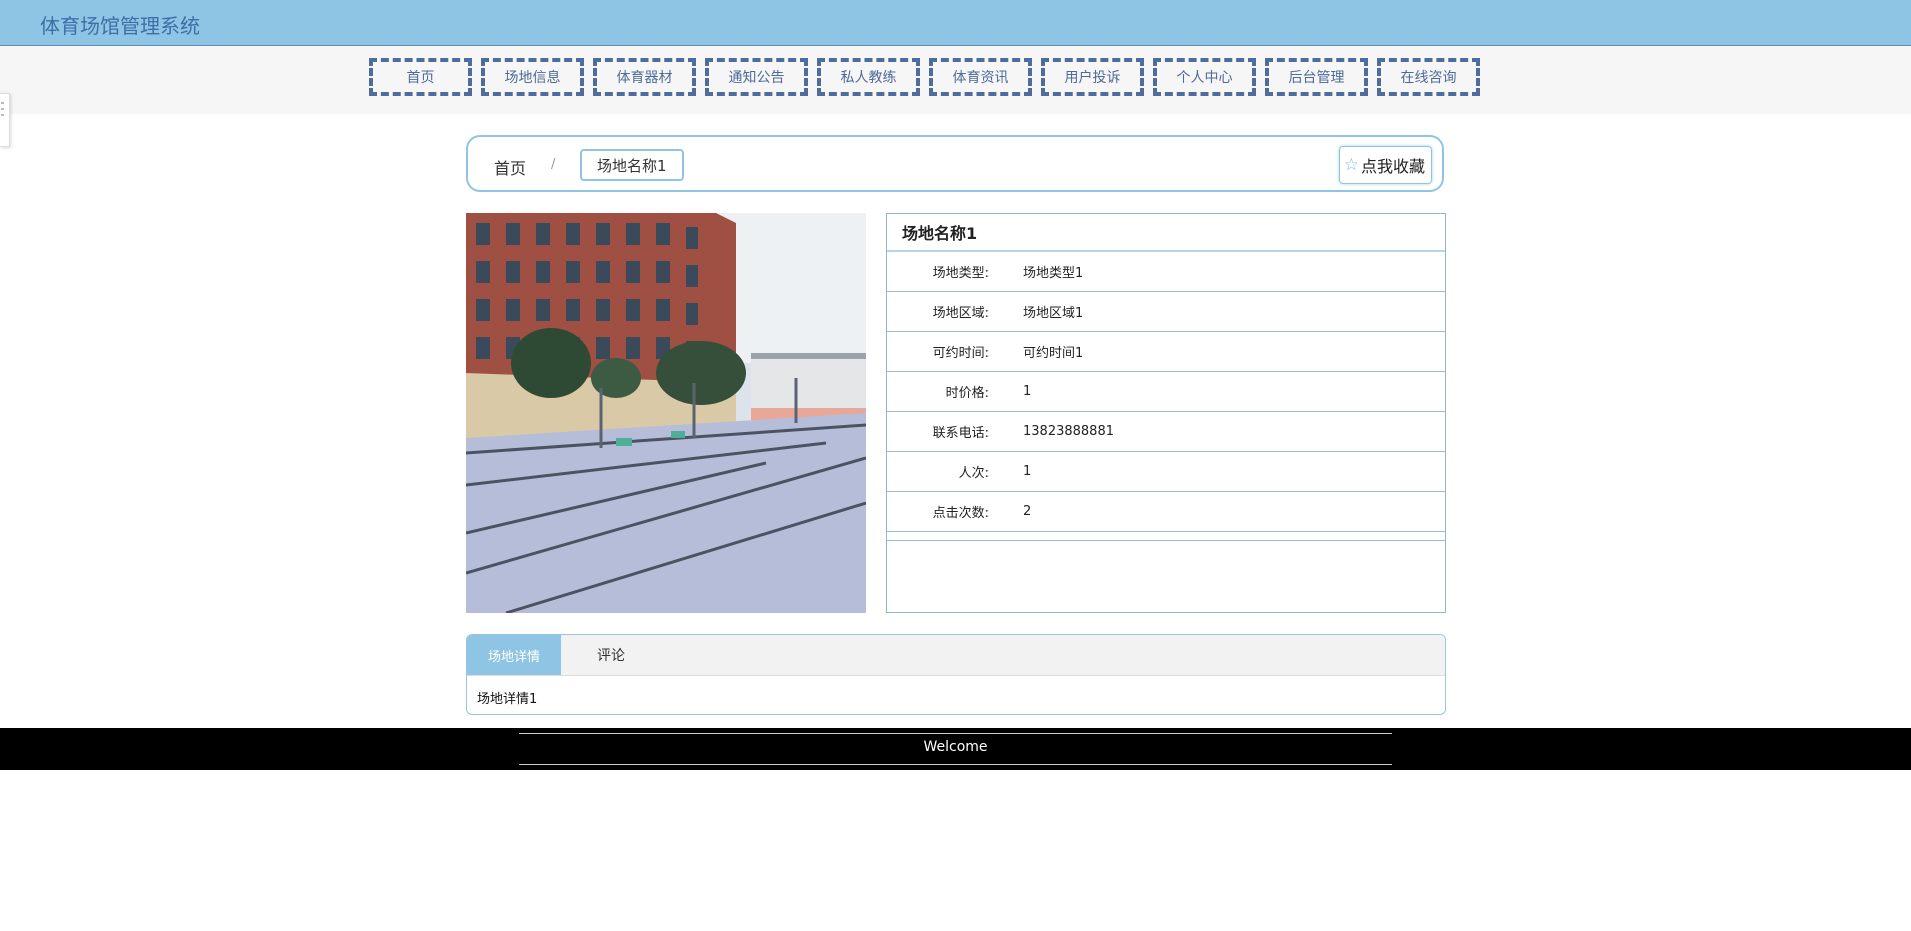 The width and height of the screenshot is (1911, 931). Describe the element at coordinates (120, 26) in the screenshot. I see `site-title: 体育场馆管理系统` at that location.